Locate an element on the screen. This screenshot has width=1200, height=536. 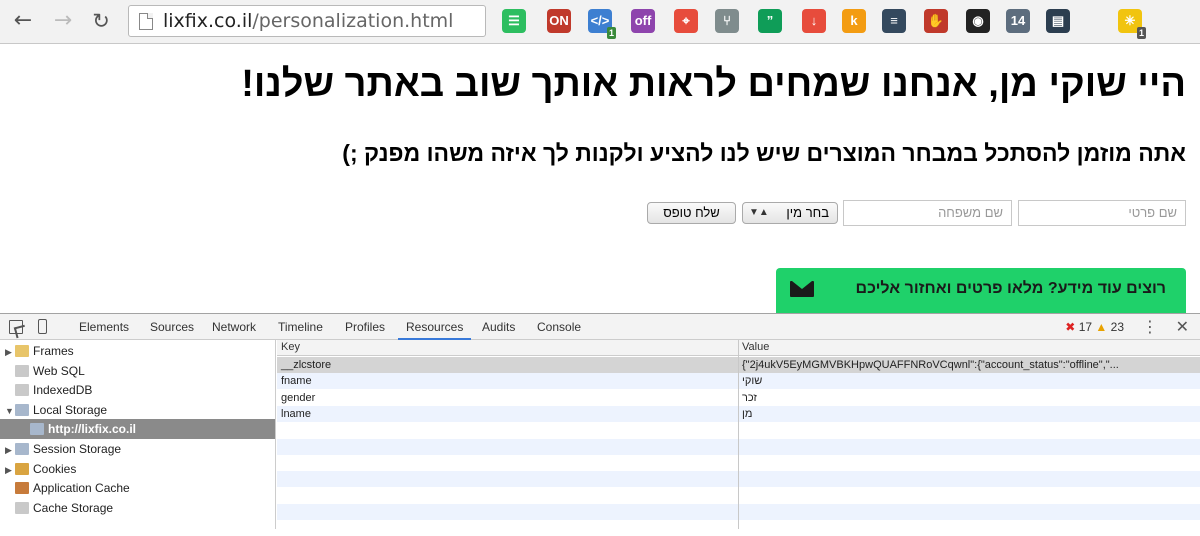
row-value: שוקי is located at coordinates (752, 381).